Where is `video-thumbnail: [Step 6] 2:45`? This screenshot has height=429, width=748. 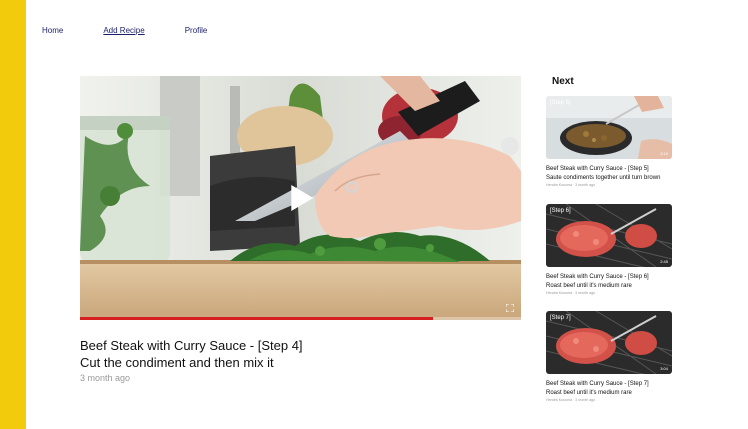 video-thumbnail: [Step 6] 2:45 is located at coordinates (609, 235).